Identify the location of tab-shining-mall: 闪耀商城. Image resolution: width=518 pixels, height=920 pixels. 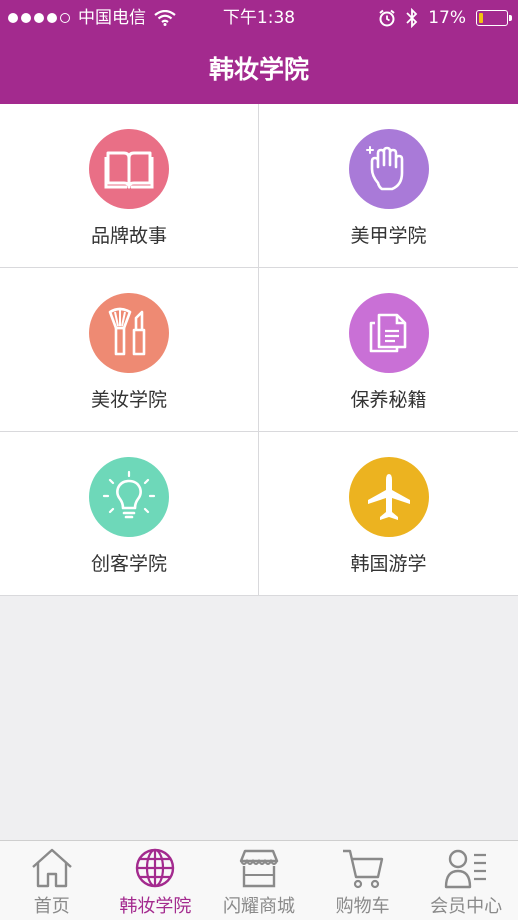
(259, 880).